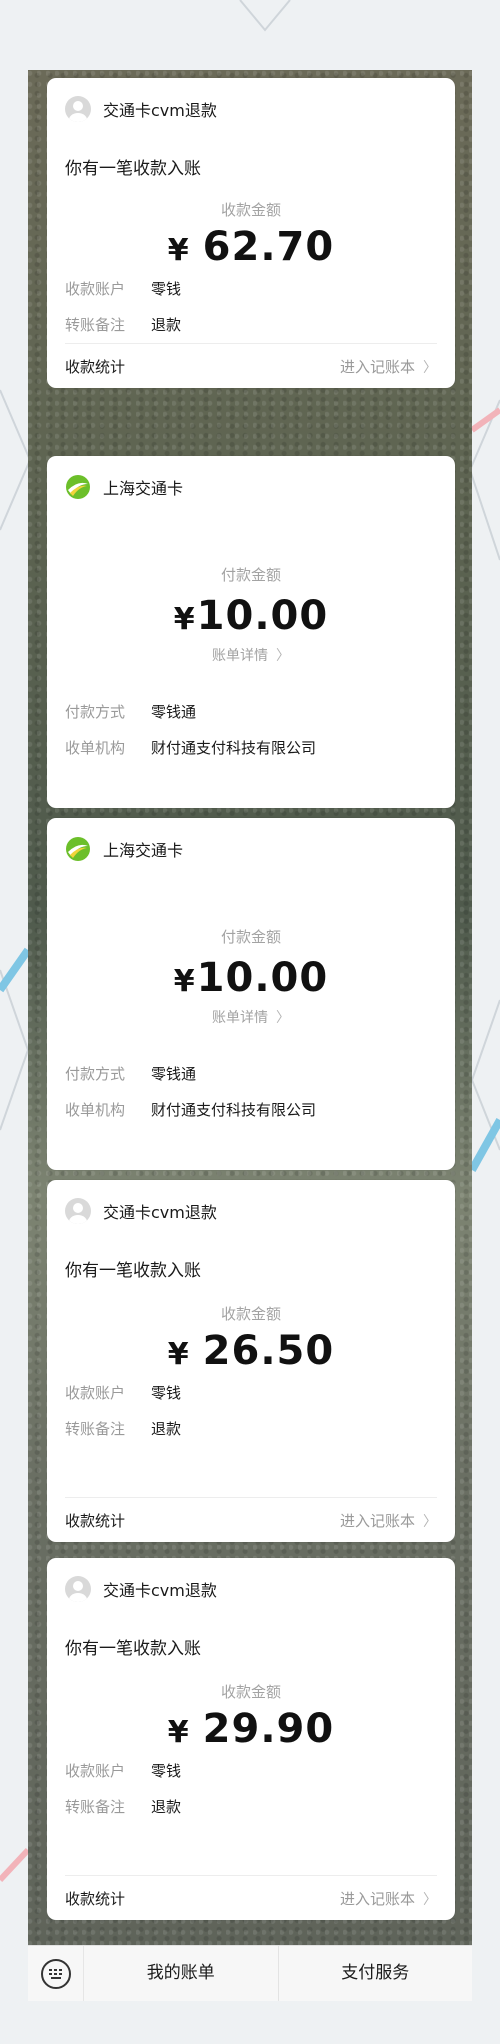 This screenshot has width=500, height=2044. What do you see at coordinates (268, 1729) in the screenshot?
I see `amount-value: 29.90` at bounding box center [268, 1729].